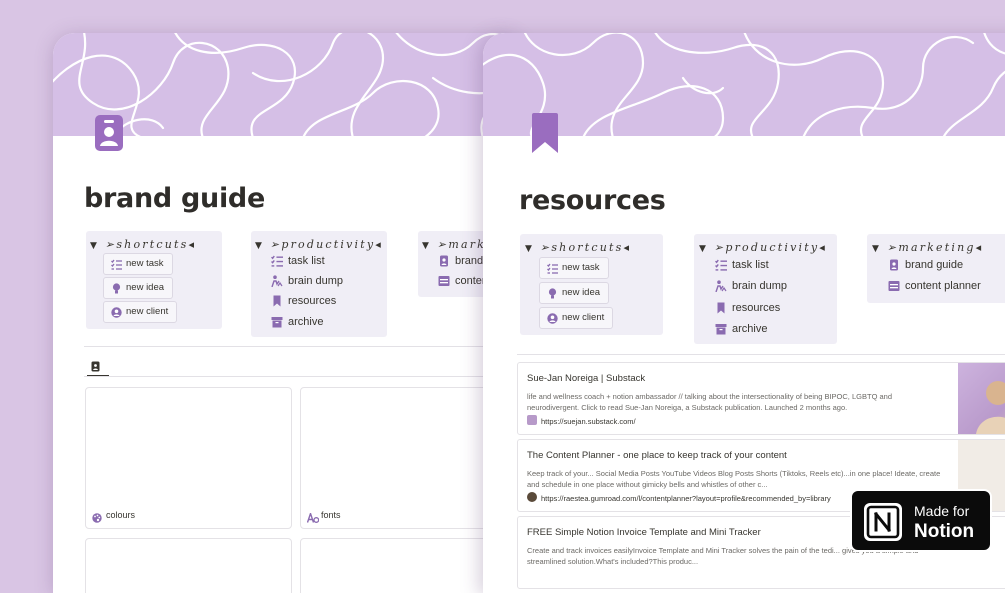  I want to click on gallery-card-fonts: fonts, so click(403, 458).